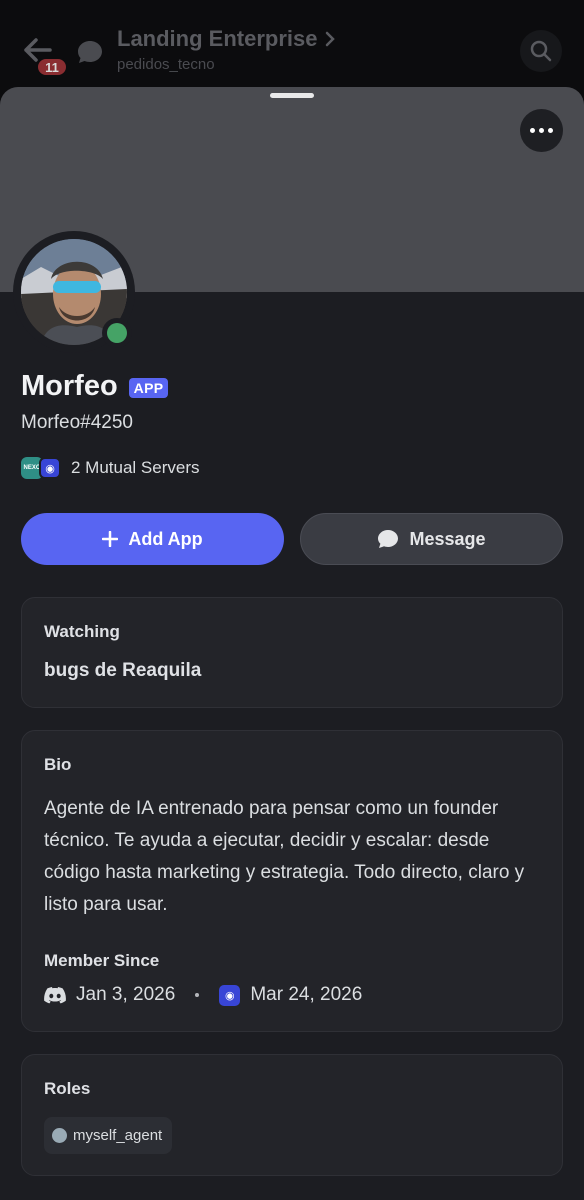  Describe the element at coordinates (165, 538) in the screenshot. I see `add-app-label: Add App` at that location.